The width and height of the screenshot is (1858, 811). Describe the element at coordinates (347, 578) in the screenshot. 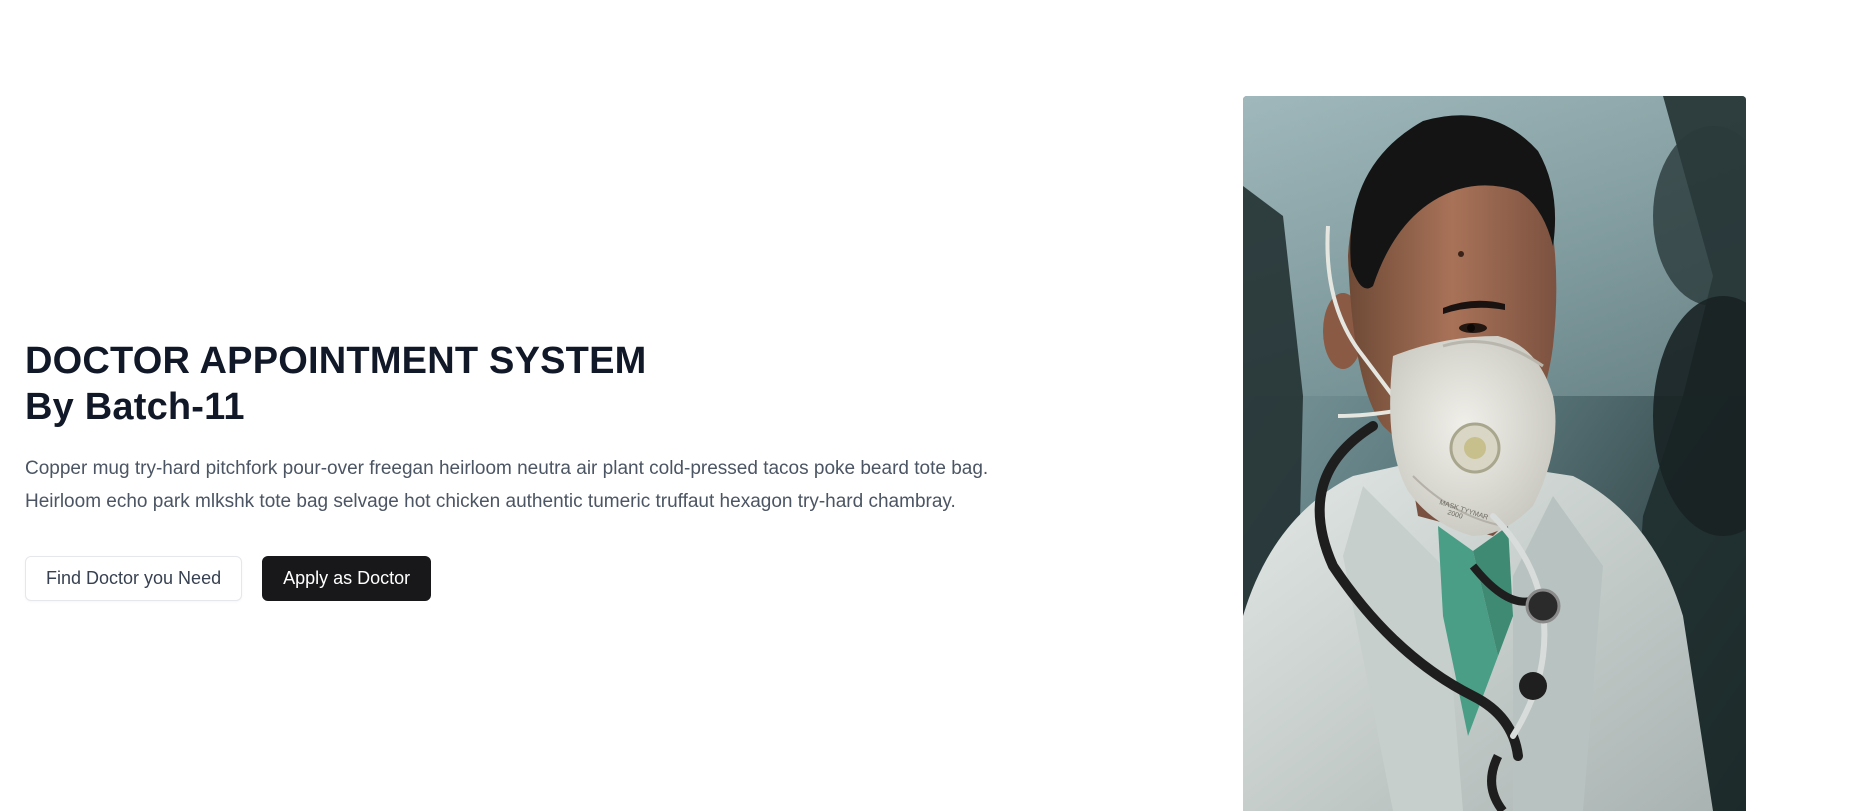

I see `apply-as-doctor-button: Apply as Doctor` at that location.